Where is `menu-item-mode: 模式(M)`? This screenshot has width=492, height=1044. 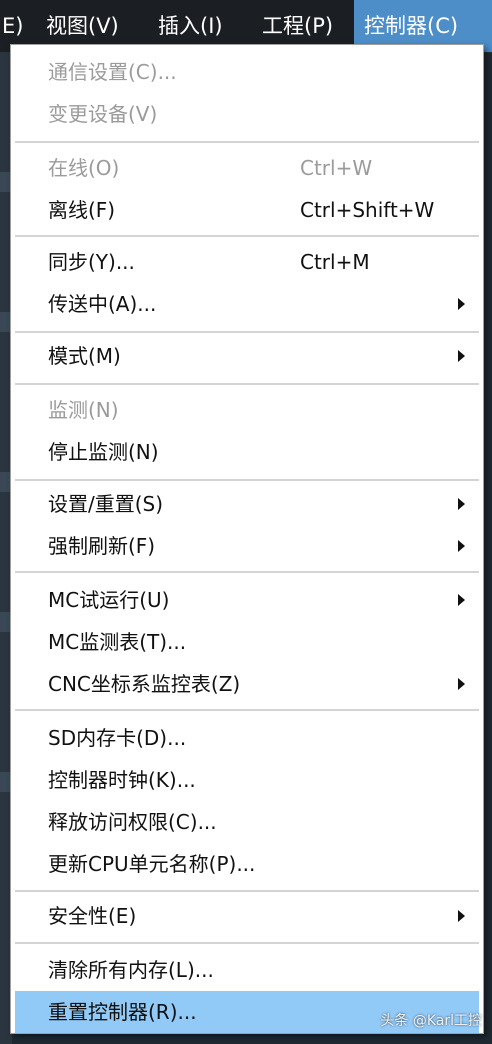 menu-item-mode: 模式(M) is located at coordinates (247, 356).